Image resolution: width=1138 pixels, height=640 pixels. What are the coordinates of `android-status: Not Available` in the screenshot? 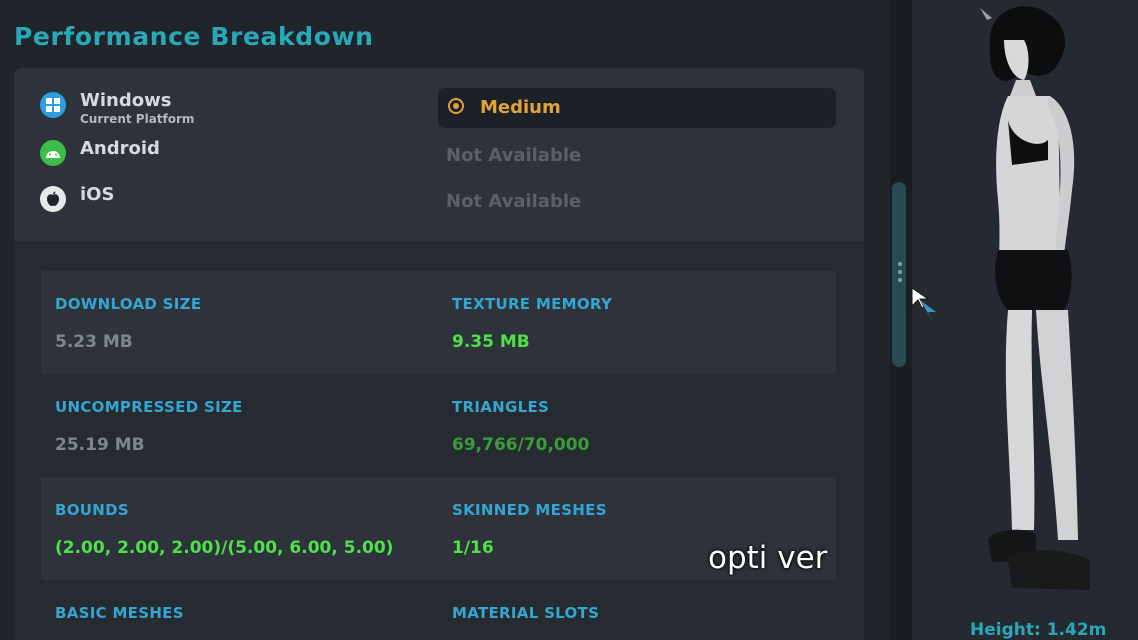 It's located at (514, 155).